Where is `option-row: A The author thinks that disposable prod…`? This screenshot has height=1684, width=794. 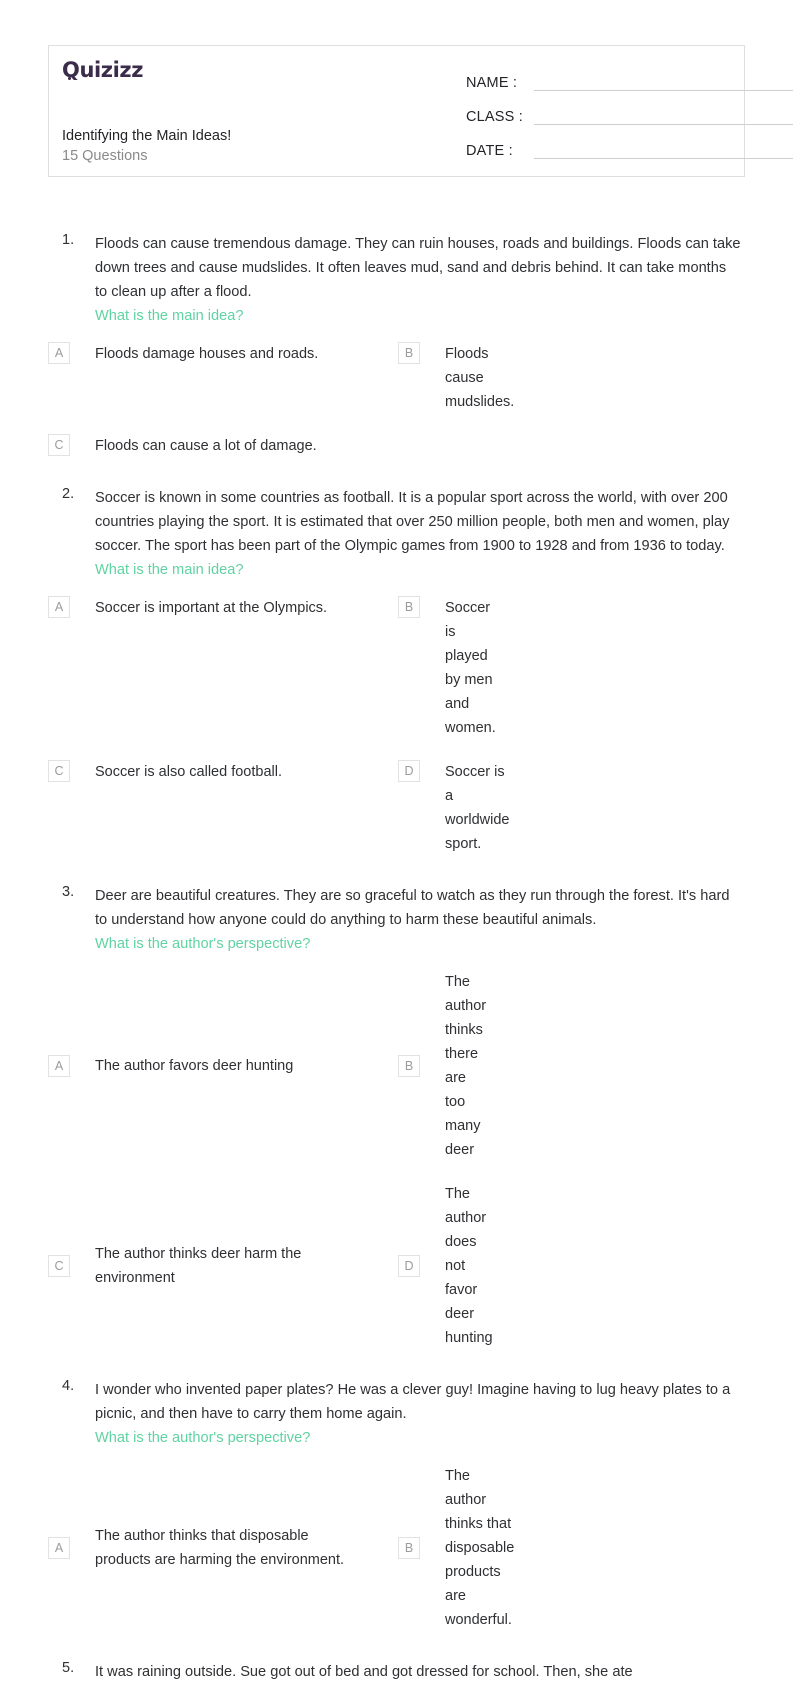 option-row: A The author thinks that disposable prod… is located at coordinates (397, 1548).